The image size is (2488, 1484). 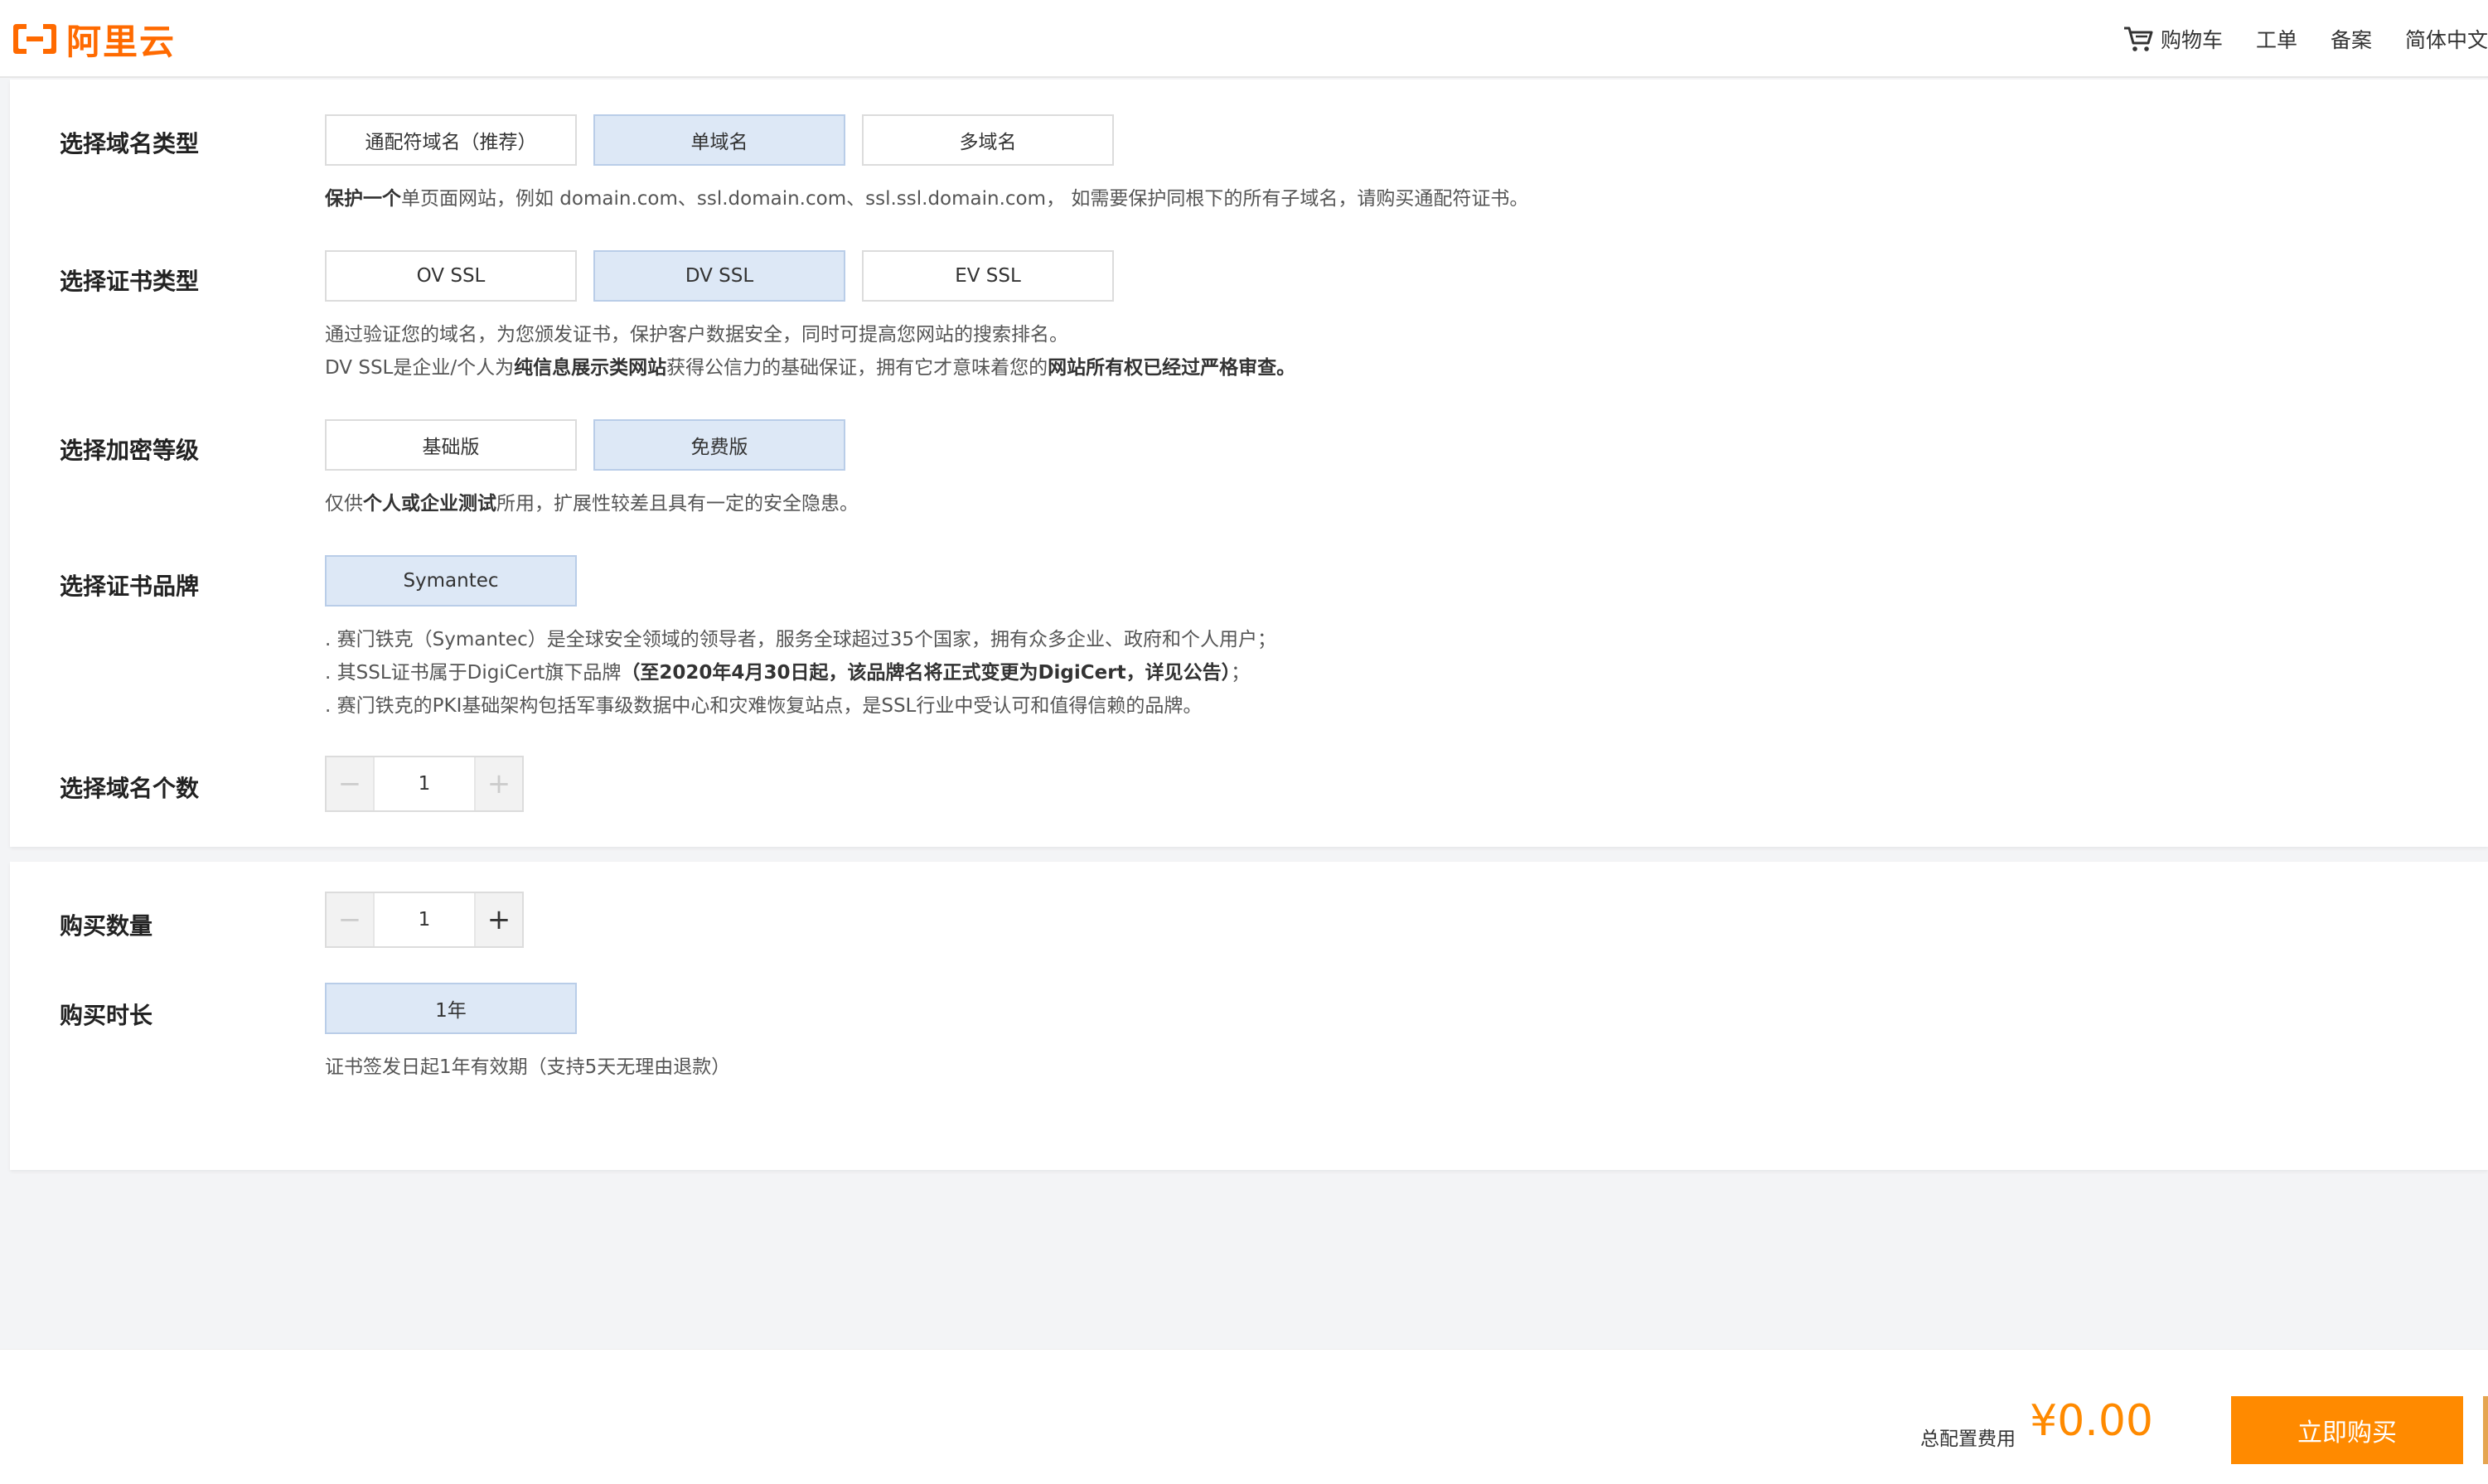 I want to click on domain-count-decrement-button: −, so click(x=350, y=783).